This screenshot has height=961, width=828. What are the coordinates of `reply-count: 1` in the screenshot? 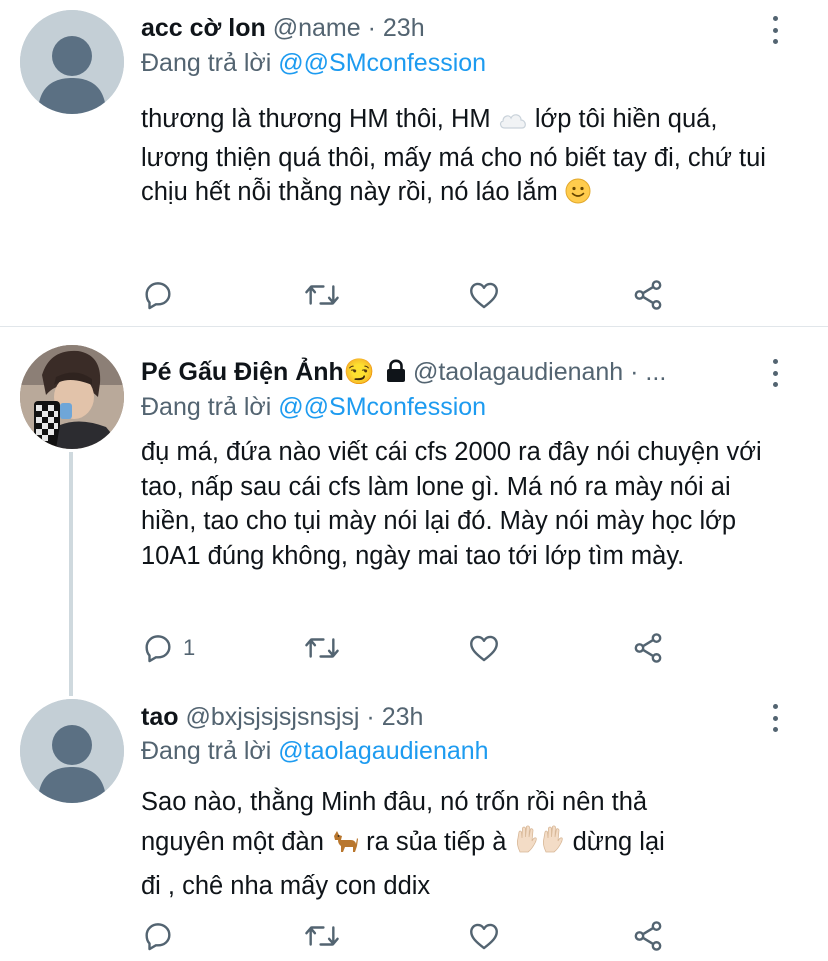 It's located at (189, 647).